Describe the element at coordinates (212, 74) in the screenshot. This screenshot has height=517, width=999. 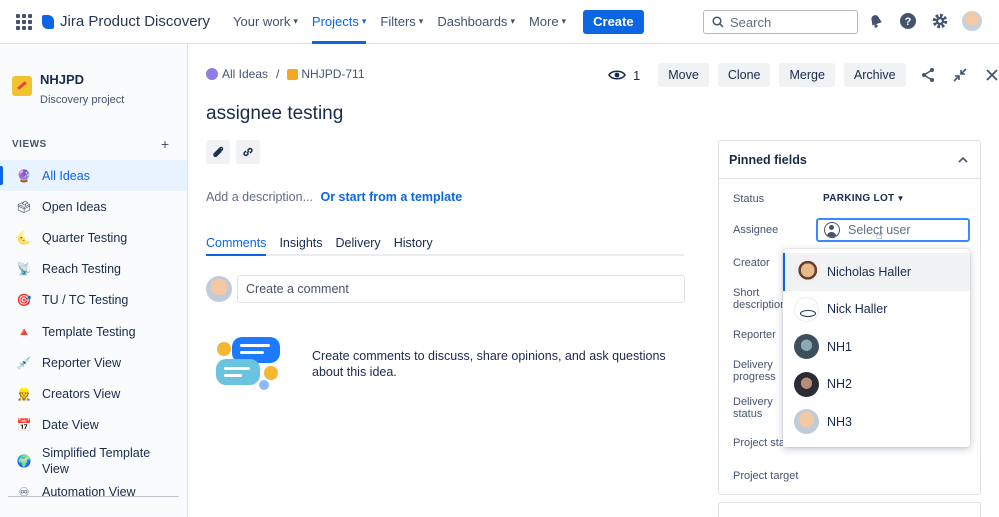
I see `crystal-ball-icon` at that location.